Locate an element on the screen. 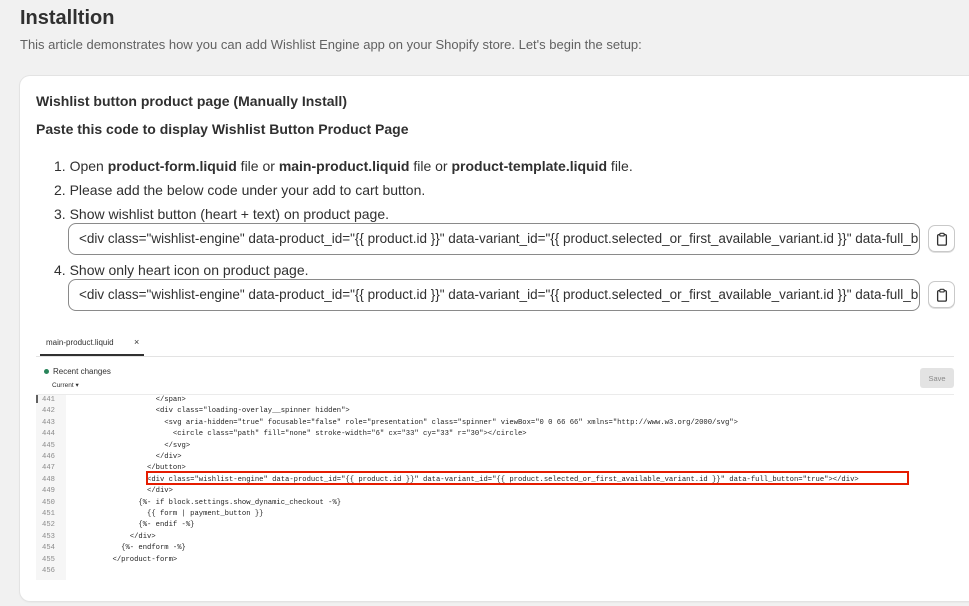 This screenshot has width=969, height=606. code-line: 445 </svg> is located at coordinates (495, 446).